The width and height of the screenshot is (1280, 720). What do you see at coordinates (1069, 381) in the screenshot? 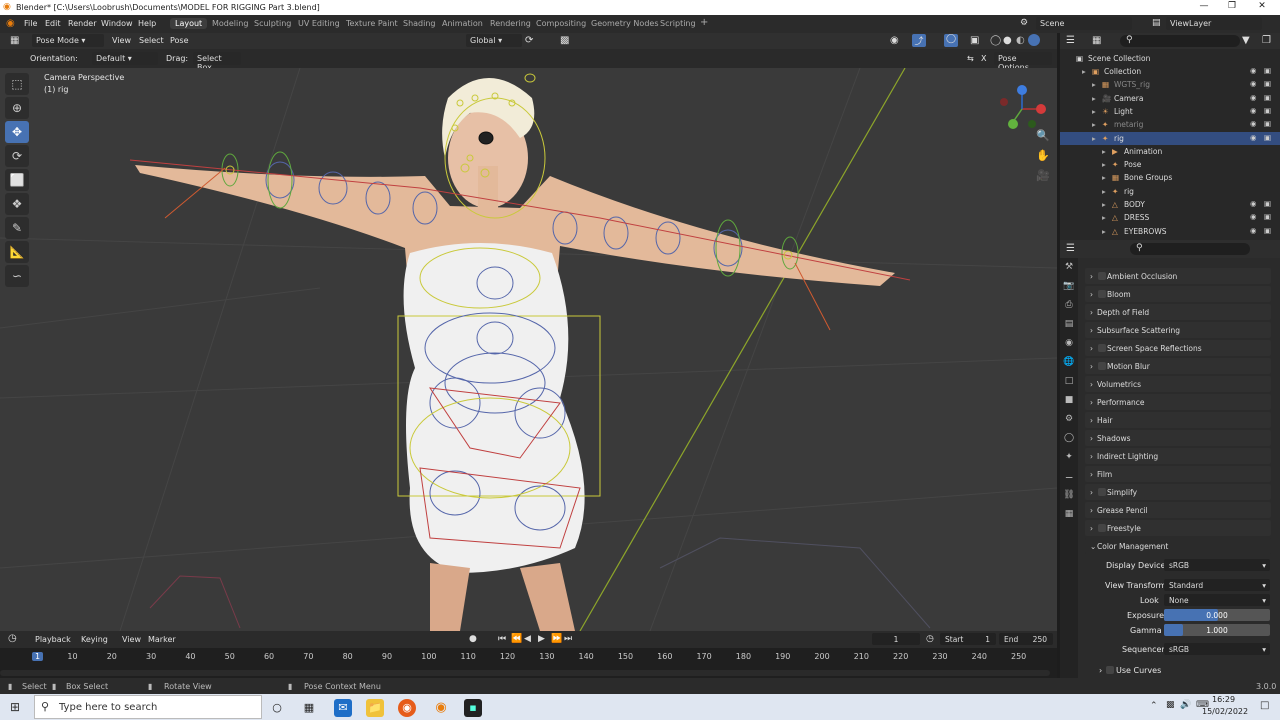
I see `collection-tab-icon: □` at bounding box center [1069, 381].